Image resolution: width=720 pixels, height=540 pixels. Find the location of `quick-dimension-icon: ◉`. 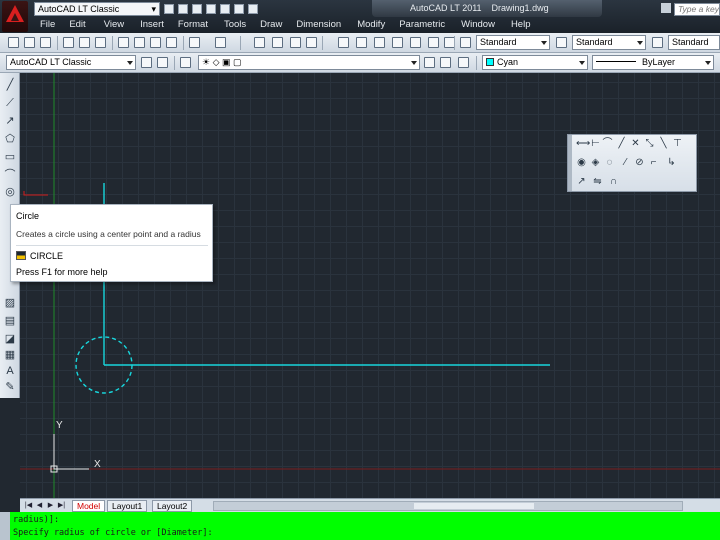

quick-dimension-icon: ◉ is located at coordinates (581, 162).